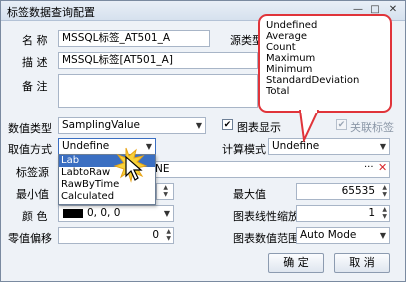 This screenshot has height=282, width=406. What do you see at coordinates (266, 216) in the screenshot?
I see `scale-label: 图表线性缩放` at bounding box center [266, 216].